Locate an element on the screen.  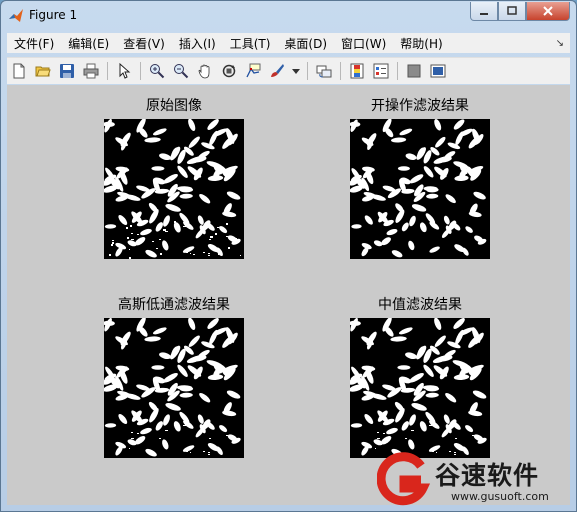
maximize-icon is located at coordinates (512, 10).